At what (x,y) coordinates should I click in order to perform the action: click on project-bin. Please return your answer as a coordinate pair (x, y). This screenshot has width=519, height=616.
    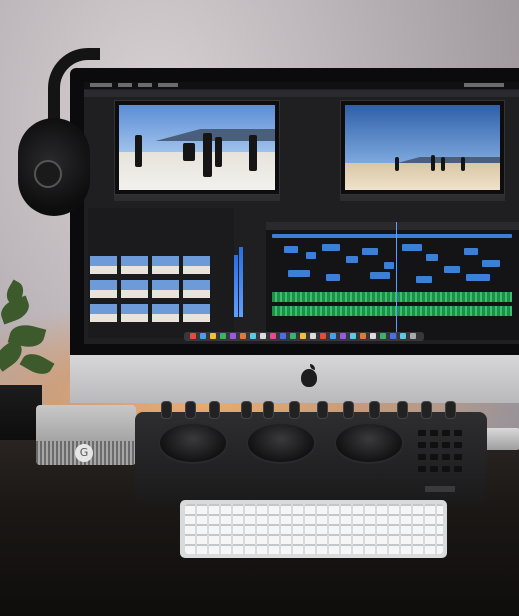
    Looking at the image, I should click on (161, 273).